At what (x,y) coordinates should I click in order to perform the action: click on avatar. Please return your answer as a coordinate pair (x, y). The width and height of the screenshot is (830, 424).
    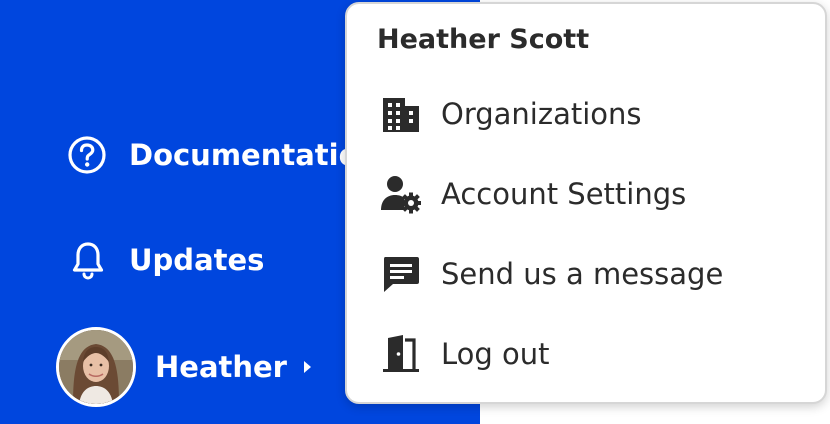
    Looking at the image, I should click on (96, 367).